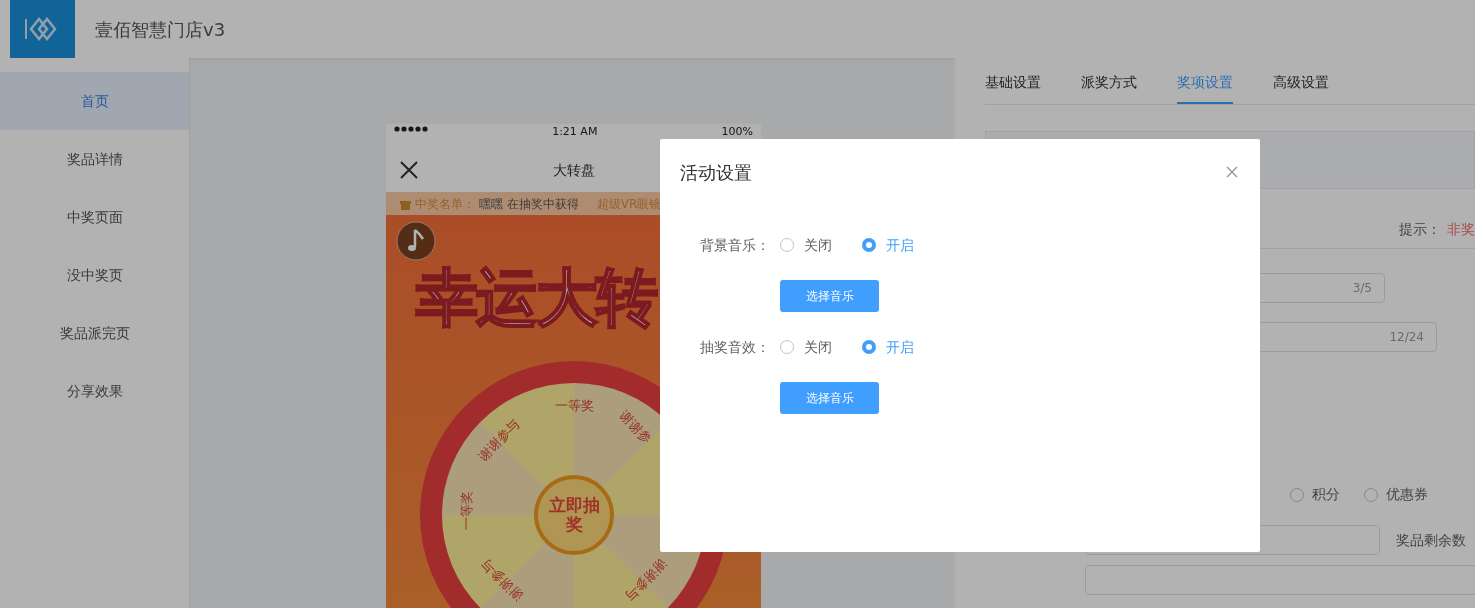  Describe the element at coordinates (94, 391) in the screenshot. I see `sidebar-item: 分享效果` at that location.